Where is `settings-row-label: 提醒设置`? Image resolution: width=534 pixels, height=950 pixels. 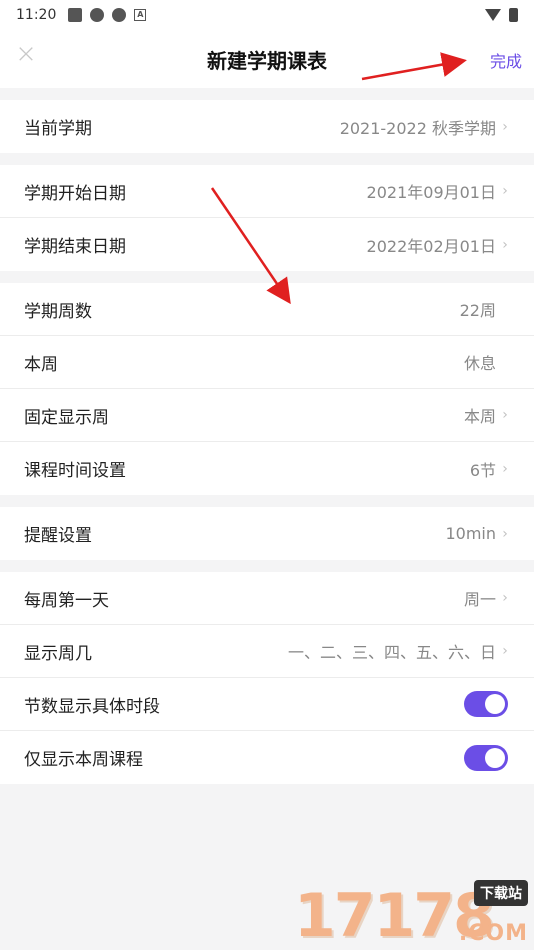
settings-row-label: 提醒设置 is located at coordinates (58, 536).